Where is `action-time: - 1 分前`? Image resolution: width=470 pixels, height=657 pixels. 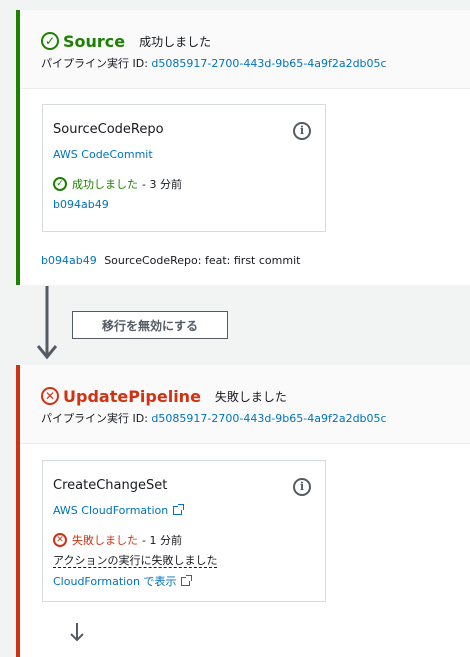 action-time: - 1 分前 is located at coordinates (162, 540).